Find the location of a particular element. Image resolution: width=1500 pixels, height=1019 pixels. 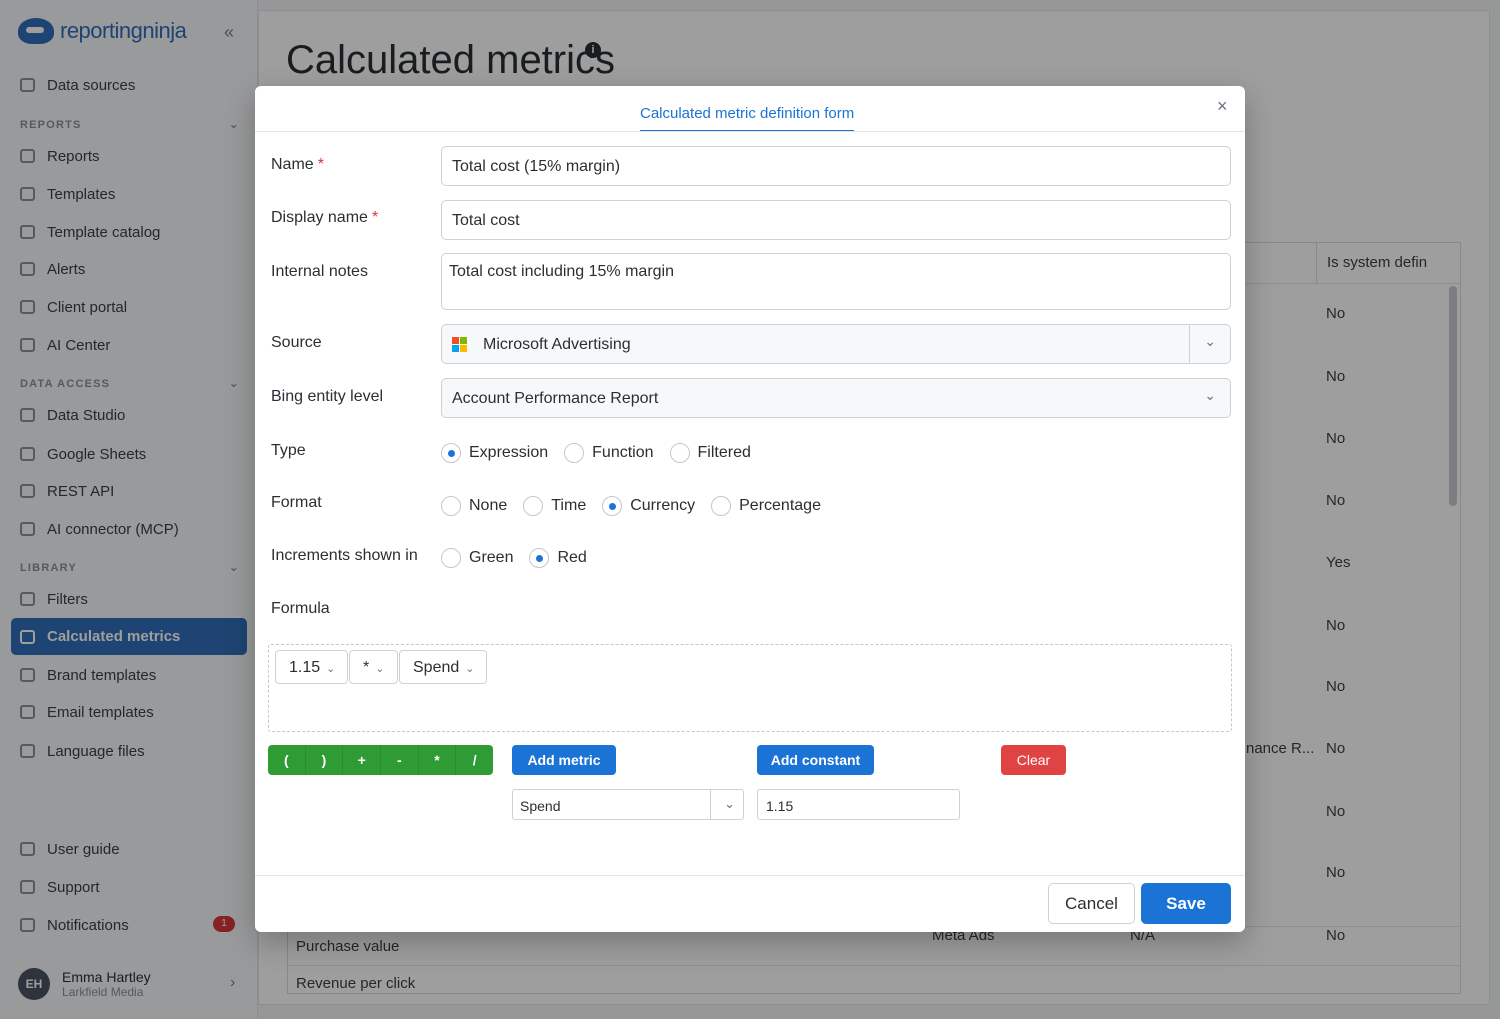

format-radio-group: None Time Currency Percentage is located at coordinates (639, 506).